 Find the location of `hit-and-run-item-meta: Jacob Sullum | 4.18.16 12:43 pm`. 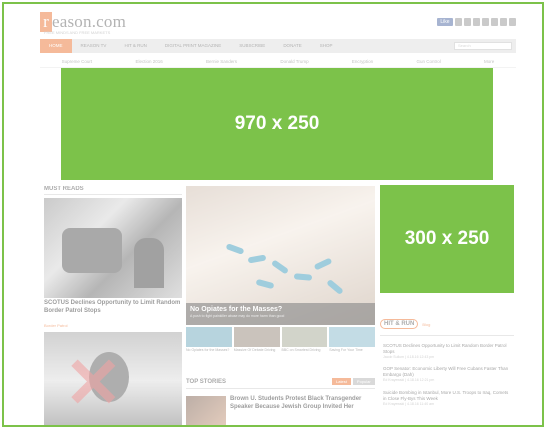

hit-and-run-item-meta: Jacob Sullum | 4.18.16 12:43 pm is located at coordinates (409, 357).